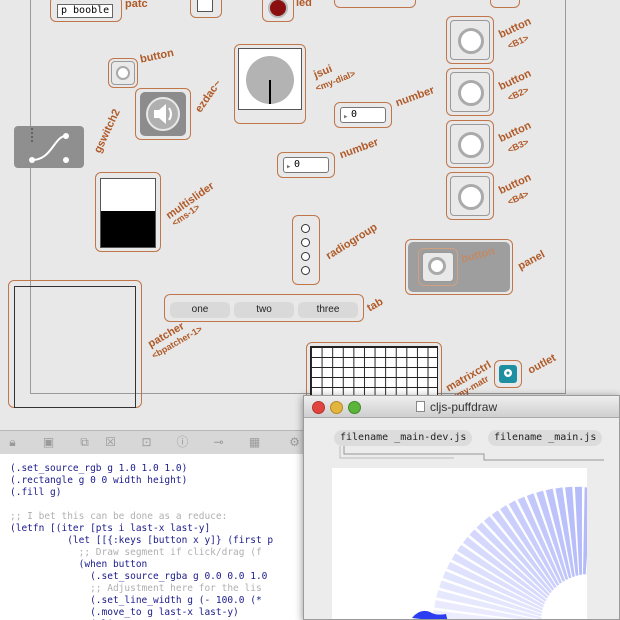 Image resolution: width=620 pixels, height=620 pixels. Describe the element at coordinates (84, 442) in the screenshot. I see `connect-icon: ⧉` at that location.